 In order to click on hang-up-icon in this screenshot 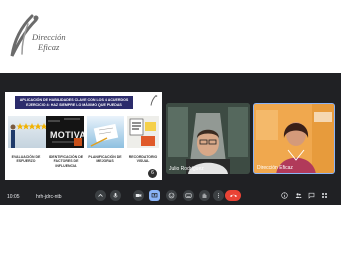, I will do `click(233, 195)`.